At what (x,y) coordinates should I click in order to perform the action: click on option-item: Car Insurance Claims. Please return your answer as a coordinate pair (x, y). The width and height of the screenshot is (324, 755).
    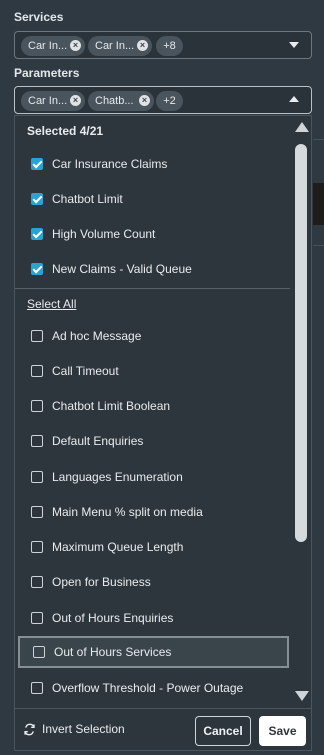
    Looking at the image, I should click on (152, 163).